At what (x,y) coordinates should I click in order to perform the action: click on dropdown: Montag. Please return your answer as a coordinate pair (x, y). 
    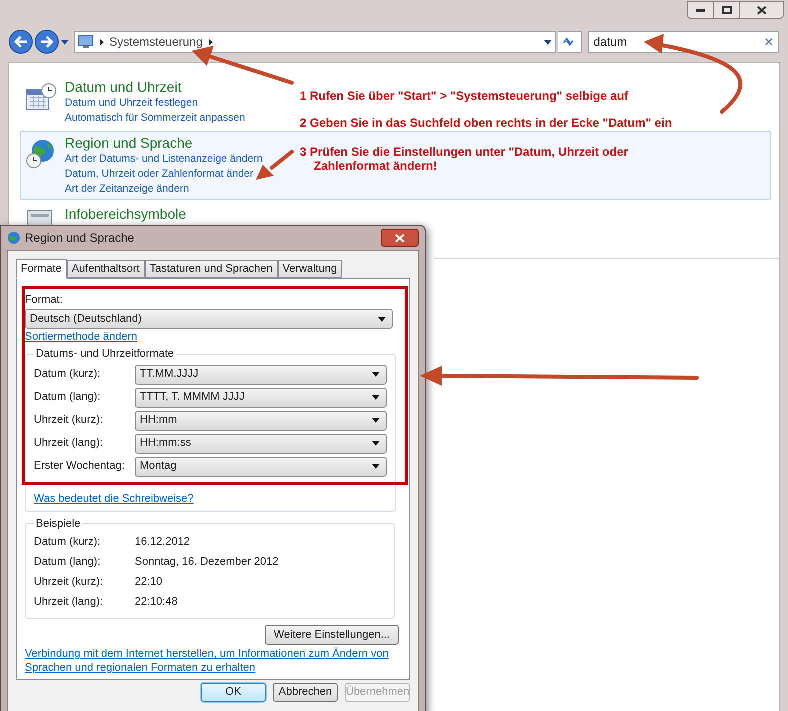
    Looking at the image, I should click on (261, 466).